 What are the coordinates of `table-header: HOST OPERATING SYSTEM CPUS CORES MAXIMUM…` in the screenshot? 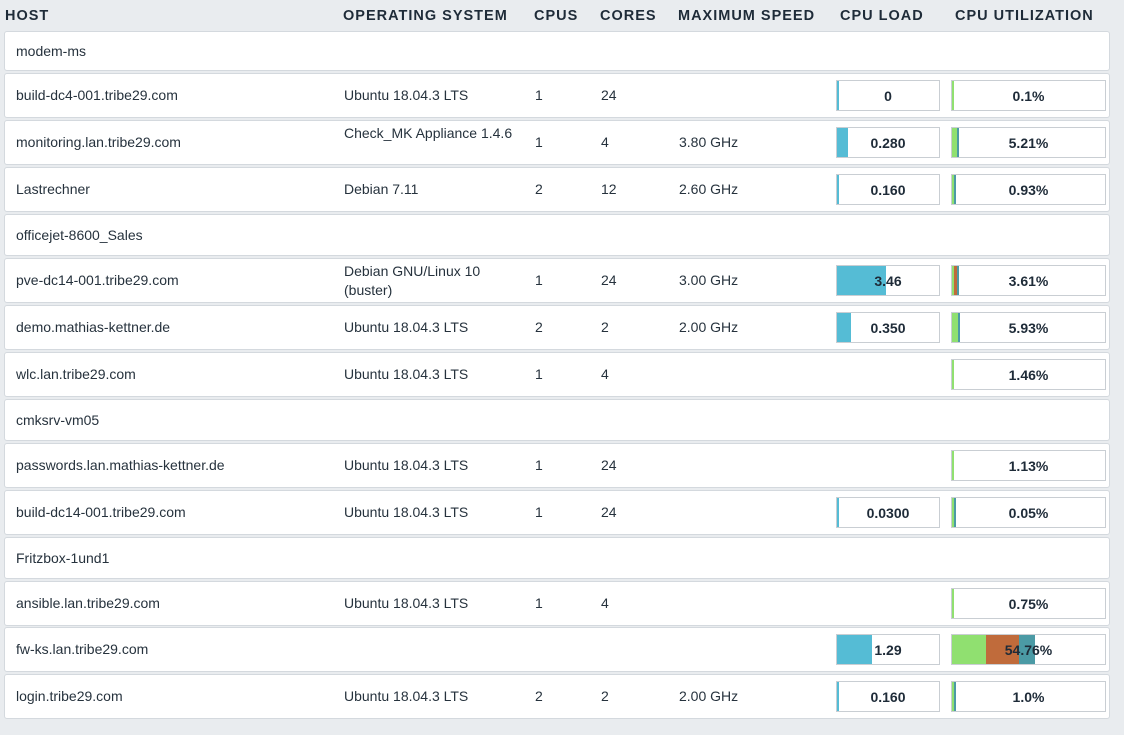 It's located at (562, 15).